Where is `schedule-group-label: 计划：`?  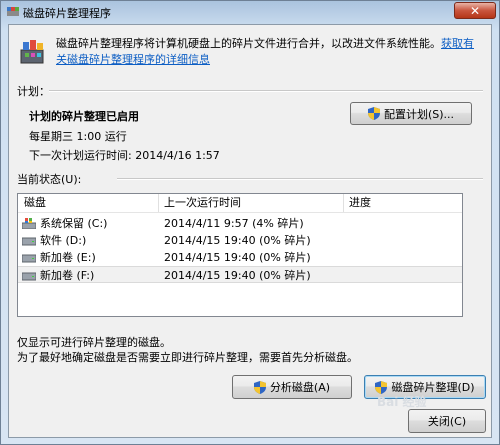 schedule-group-label: 计划： is located at coordinates (33, 91).